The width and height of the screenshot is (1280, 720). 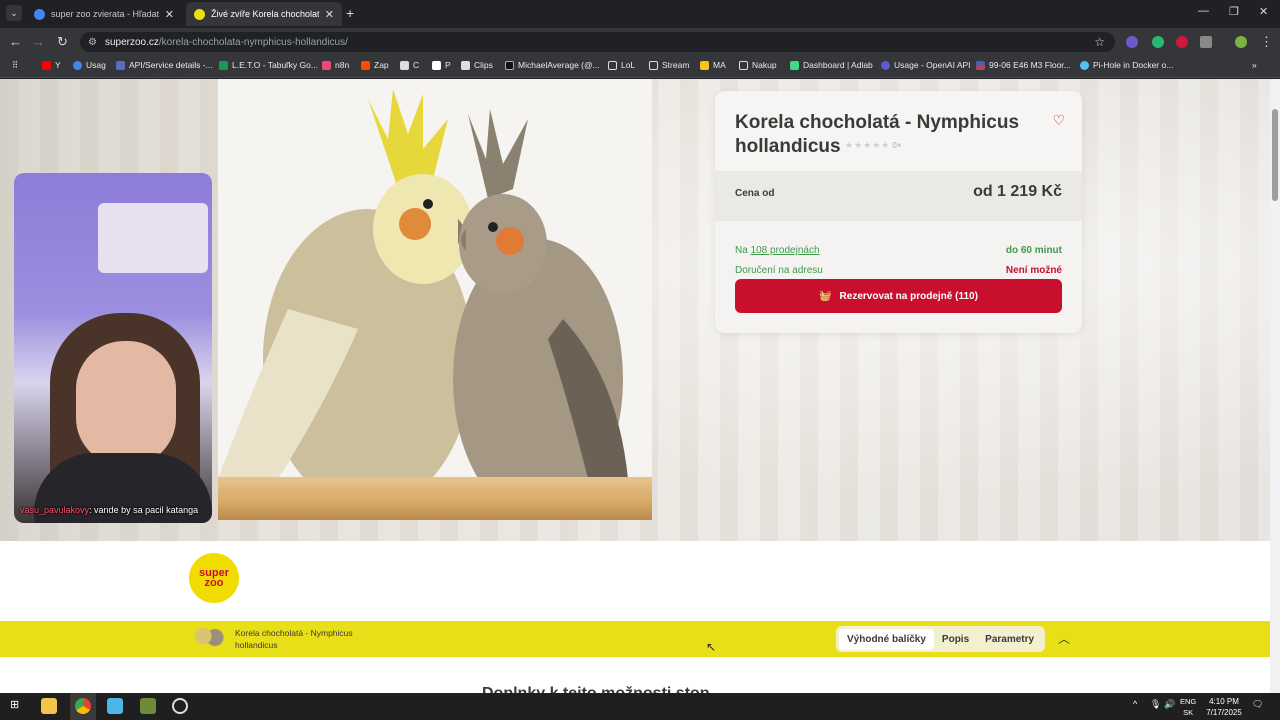 What do you see at coordinates (436, 65) in the screenshot?
I see `bookmark-icon` at bounding box center [436, 65].